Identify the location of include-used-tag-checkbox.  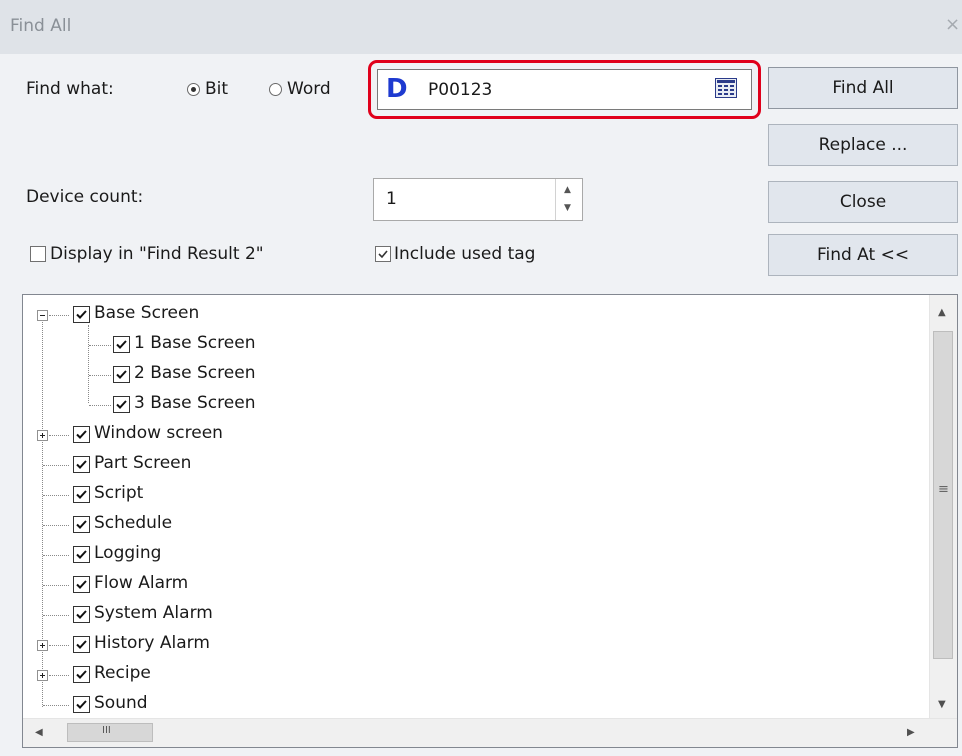
(383, 254).